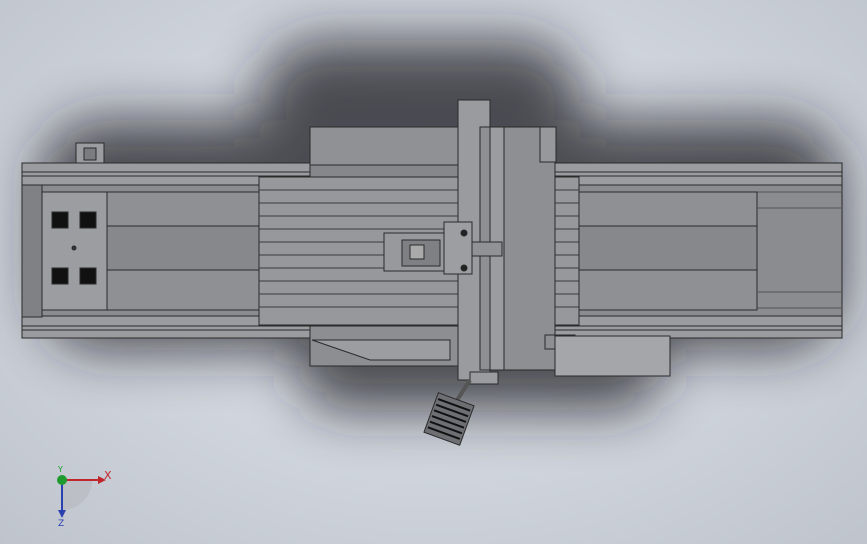 The width and height of the screenshot is (867, 544). I want to click on tool-magazine, so click(449, 412).